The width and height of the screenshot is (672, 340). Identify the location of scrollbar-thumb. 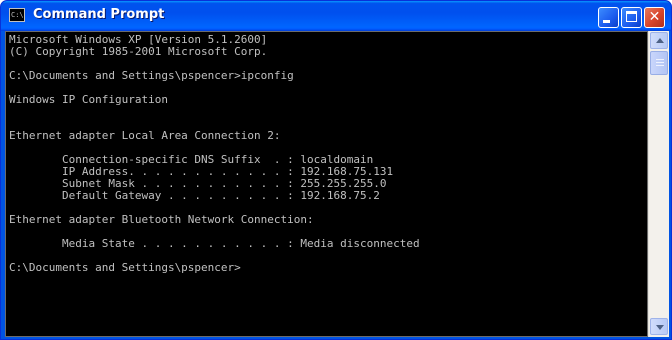
(659, 63).